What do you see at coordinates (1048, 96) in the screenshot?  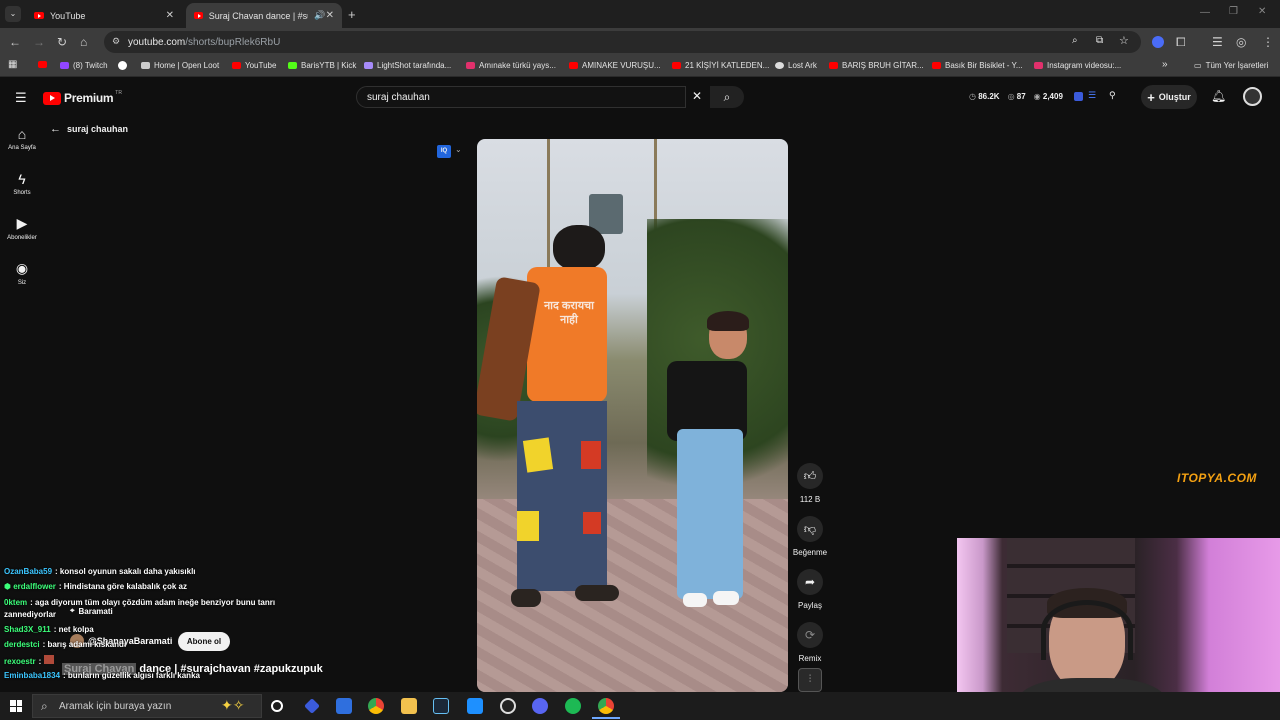 I see `stat-subs: ◉ 2,409` at bounding box center [1048, 96].